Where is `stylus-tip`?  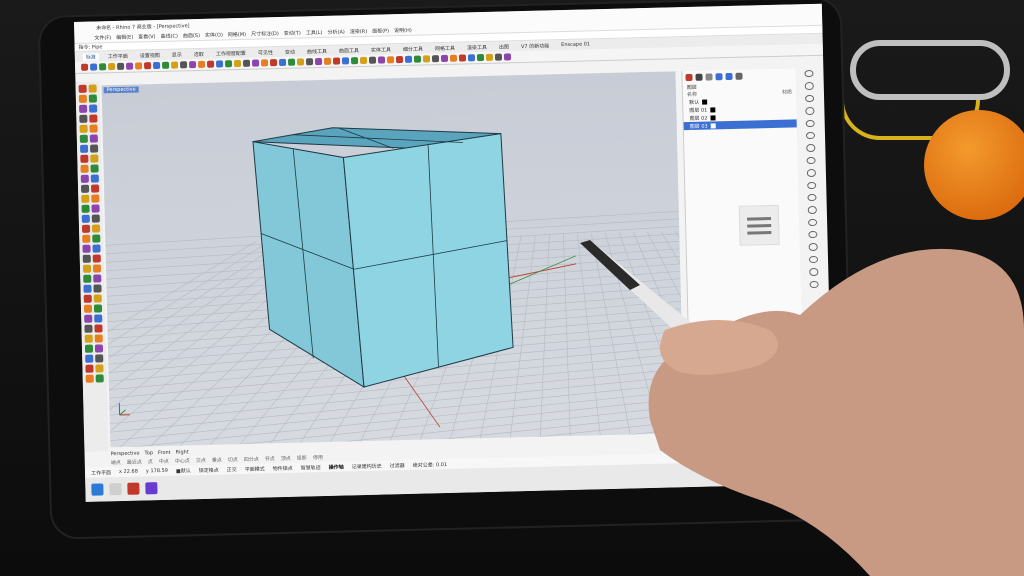
stylus-tip is located at coordinates (610, 265).